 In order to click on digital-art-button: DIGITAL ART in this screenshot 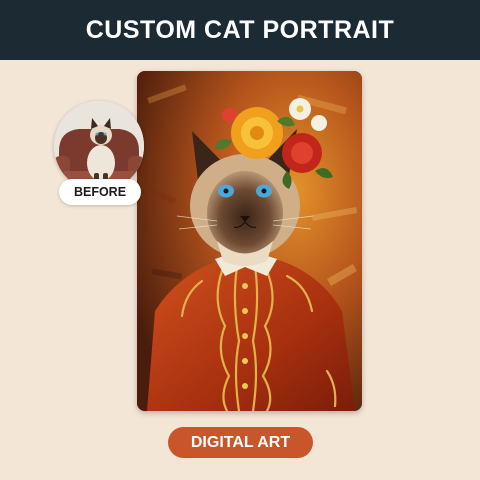, I will do `click(240, 442)`.